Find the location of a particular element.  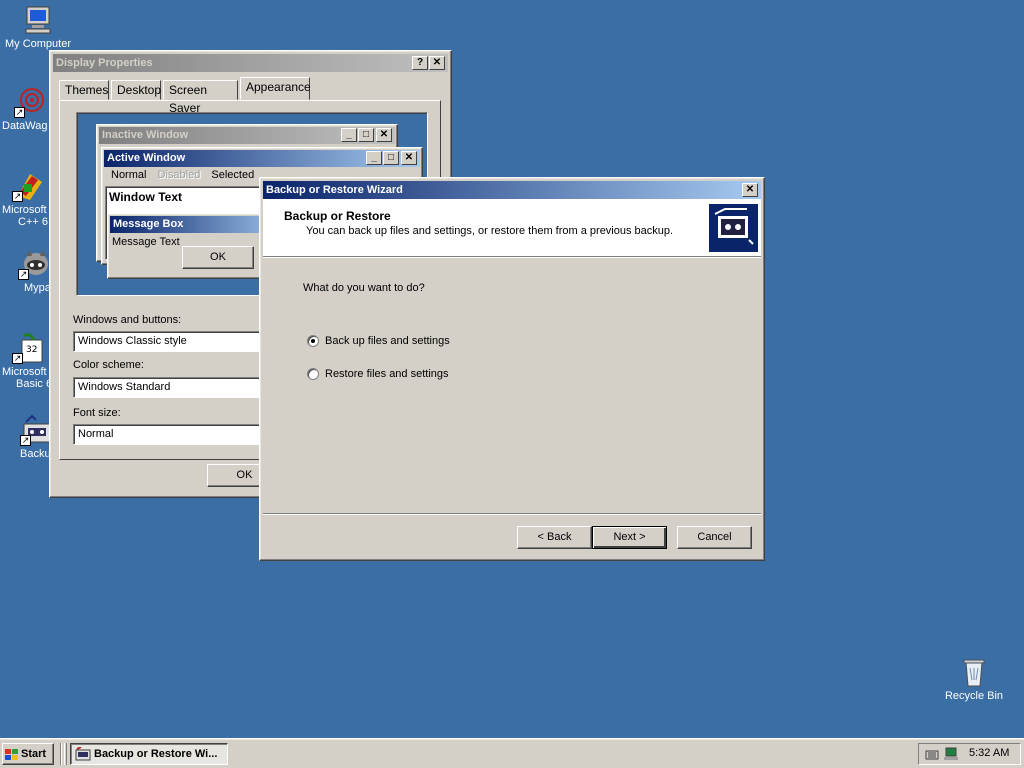

system-tray: 5:32 AM is located at coordinates (969, 754).